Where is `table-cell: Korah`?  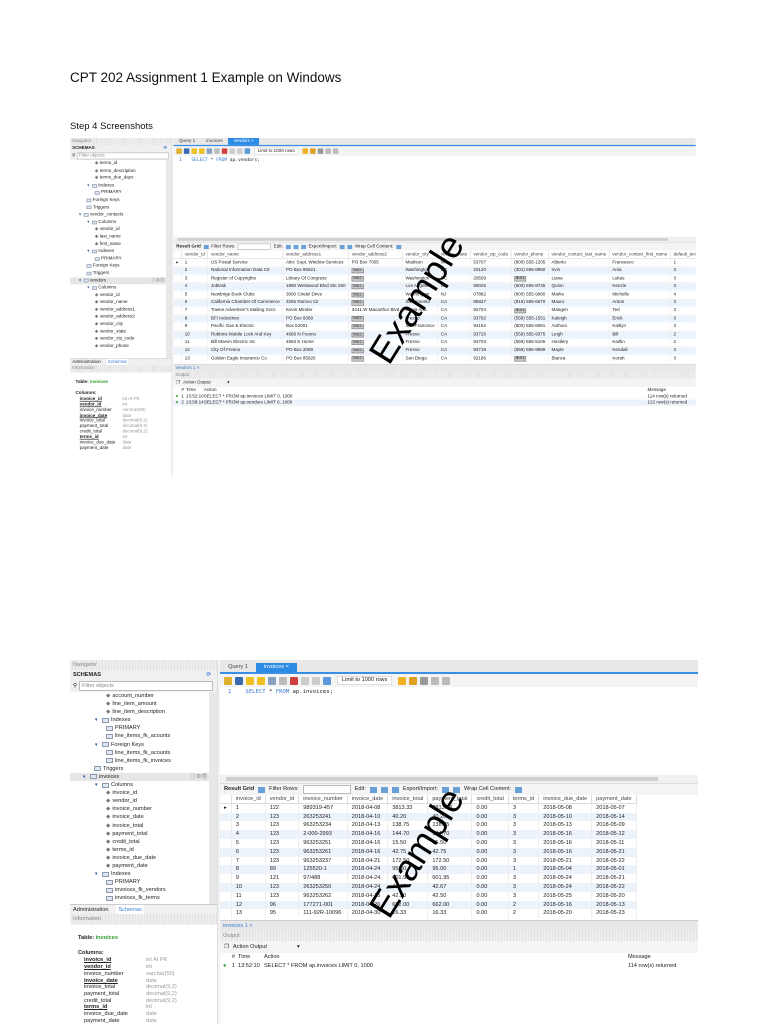
table-cell: Korah is located at coordinates (640, 358).